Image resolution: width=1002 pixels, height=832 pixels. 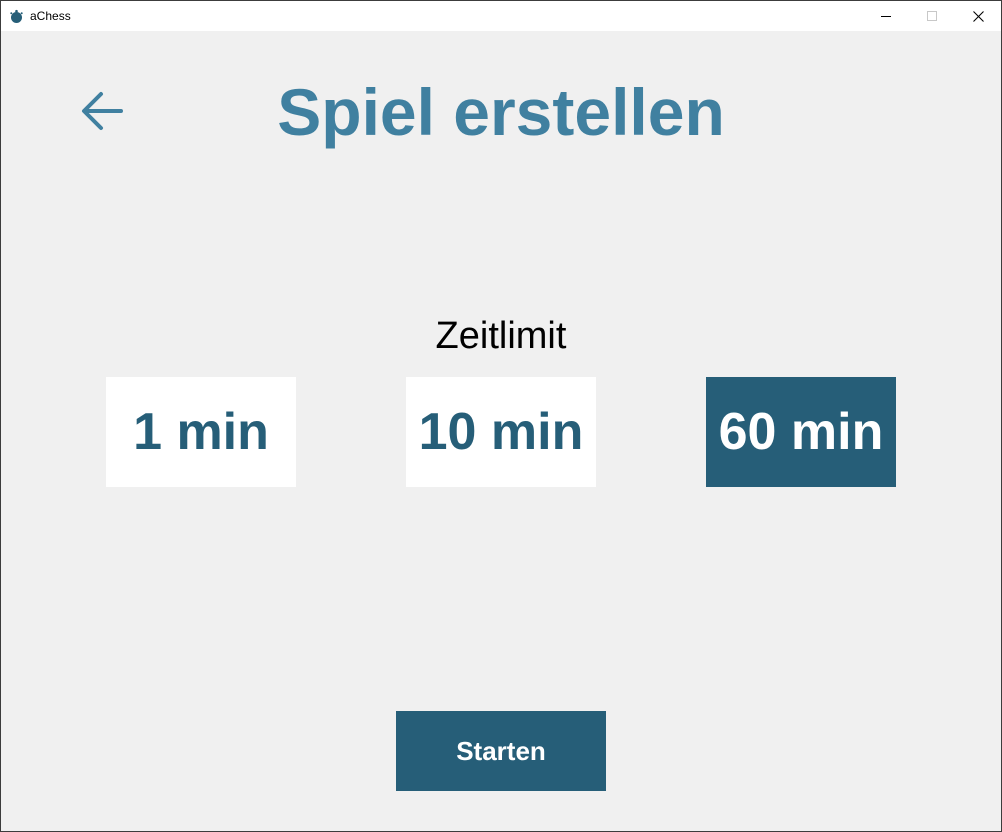 What do you see at coordinates (501, 16) in the screenshot?
I see `title-bar: aChess` at bounding box center [501, 16].